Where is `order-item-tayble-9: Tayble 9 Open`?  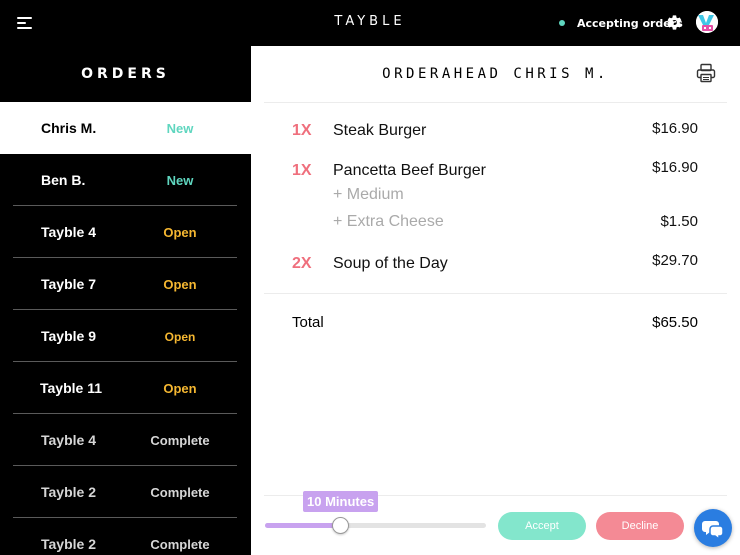
order-item-tayble-9: Tayble 9 Open is located at coordinates (125, 336).